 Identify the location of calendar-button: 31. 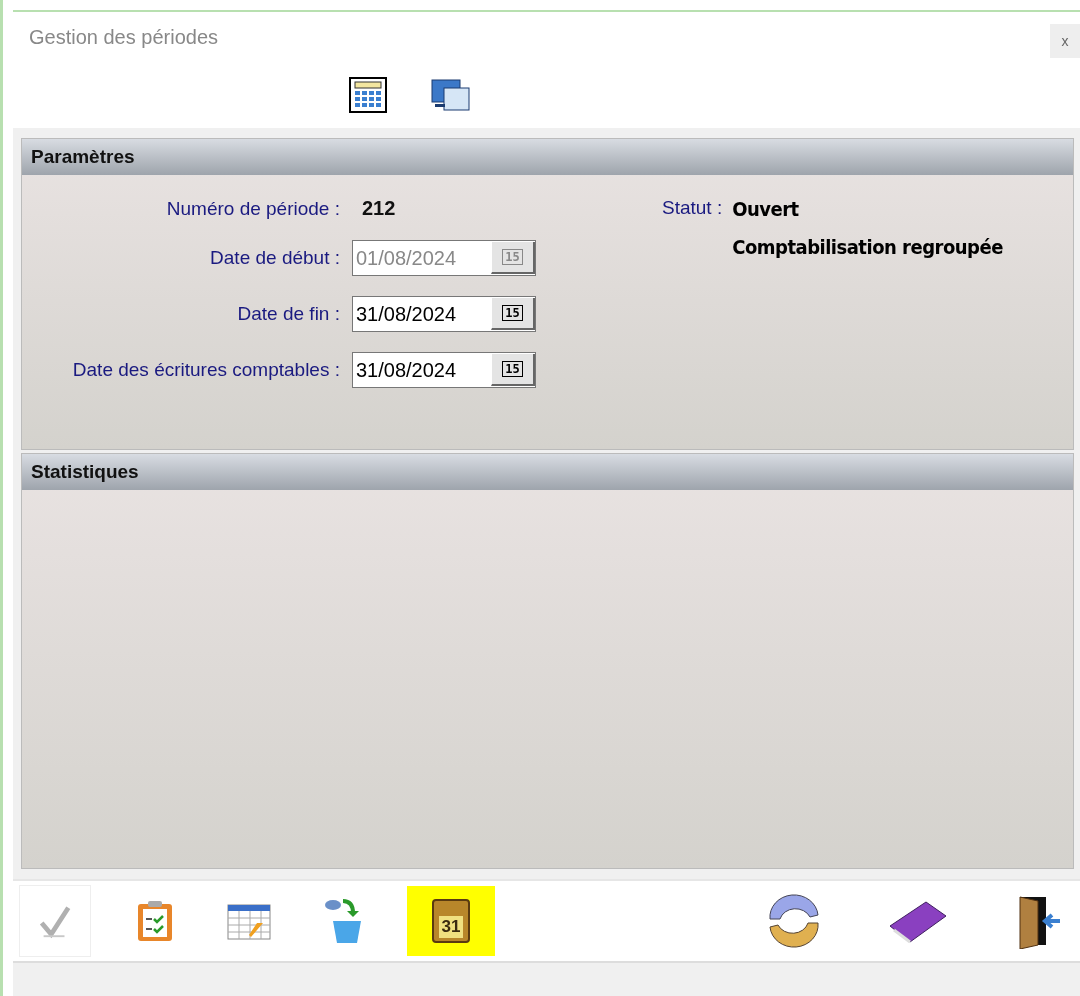
(451, 921).